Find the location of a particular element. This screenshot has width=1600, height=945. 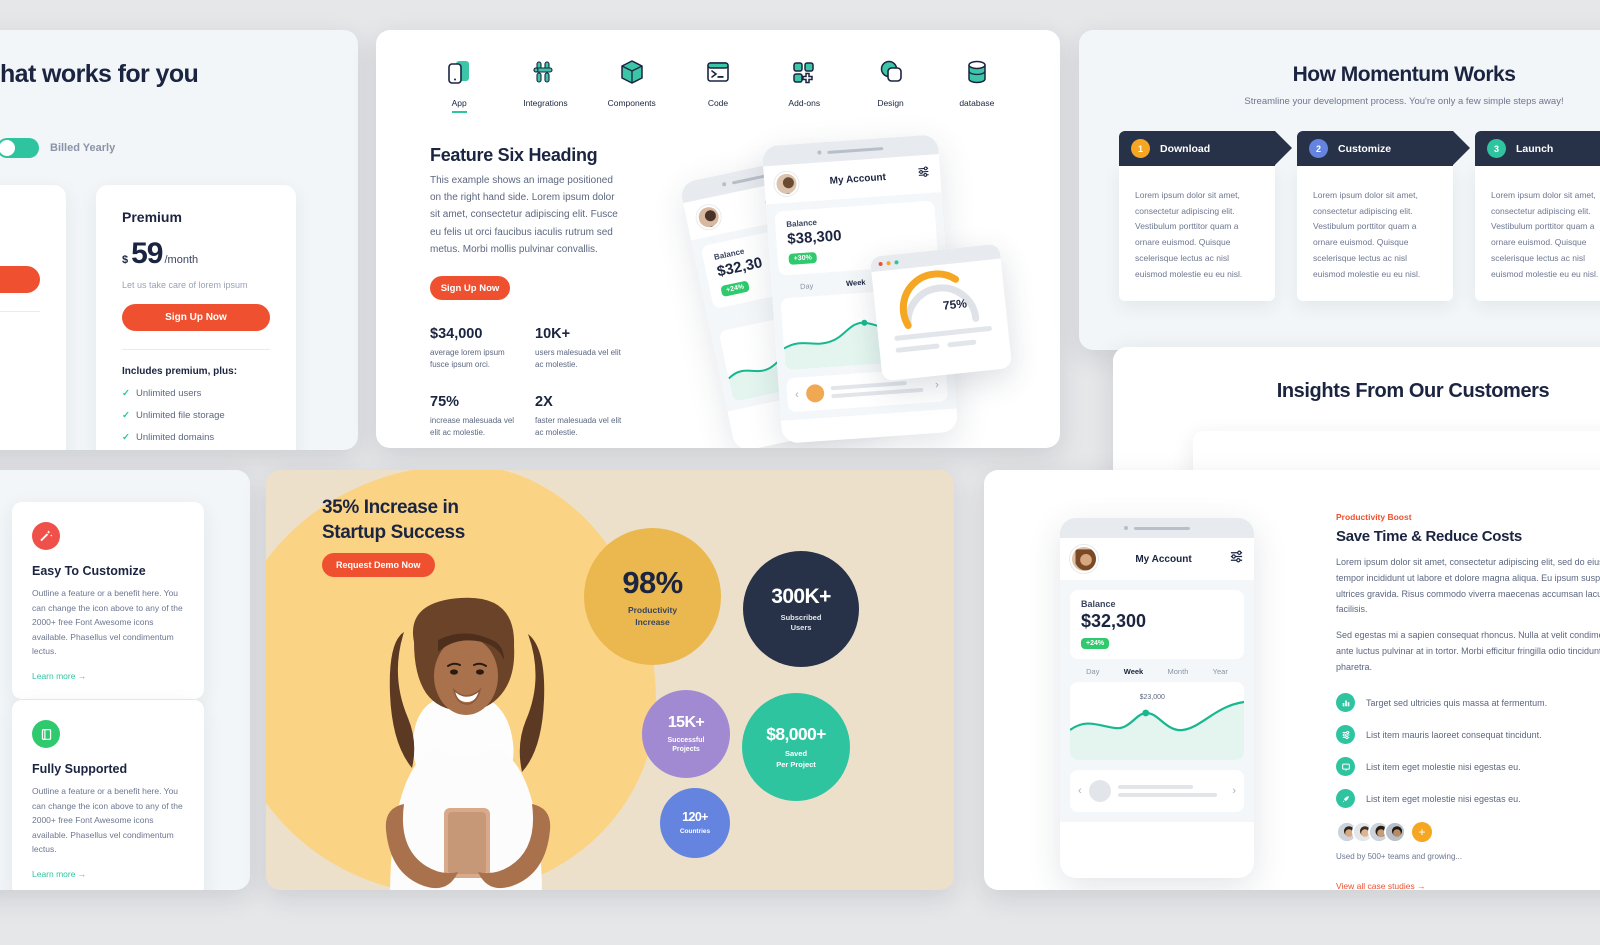

request-demo-button: Request Demo Now is located at coordinates (378, 565).